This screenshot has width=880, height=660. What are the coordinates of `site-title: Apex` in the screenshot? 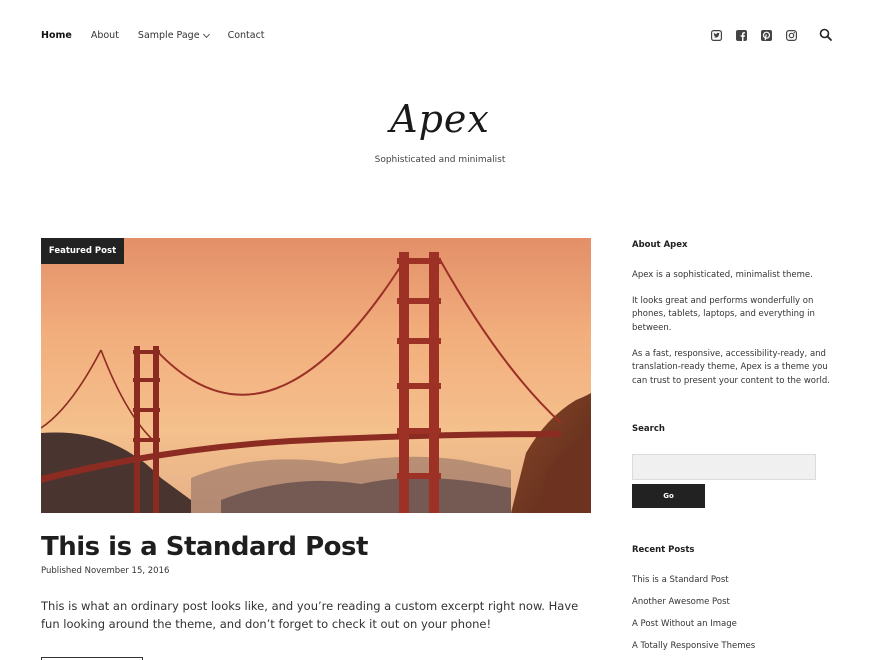 It's located at (440, 119).